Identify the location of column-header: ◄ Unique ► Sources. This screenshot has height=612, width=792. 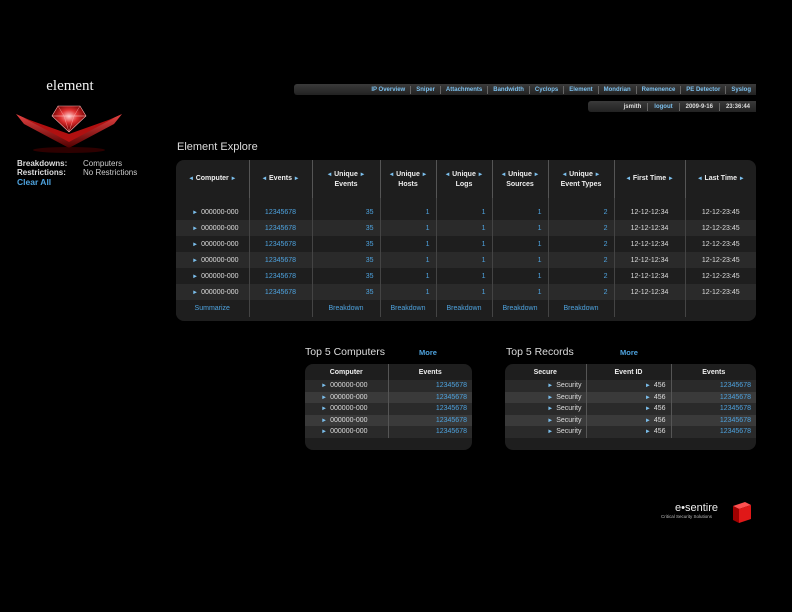
(519, 179).